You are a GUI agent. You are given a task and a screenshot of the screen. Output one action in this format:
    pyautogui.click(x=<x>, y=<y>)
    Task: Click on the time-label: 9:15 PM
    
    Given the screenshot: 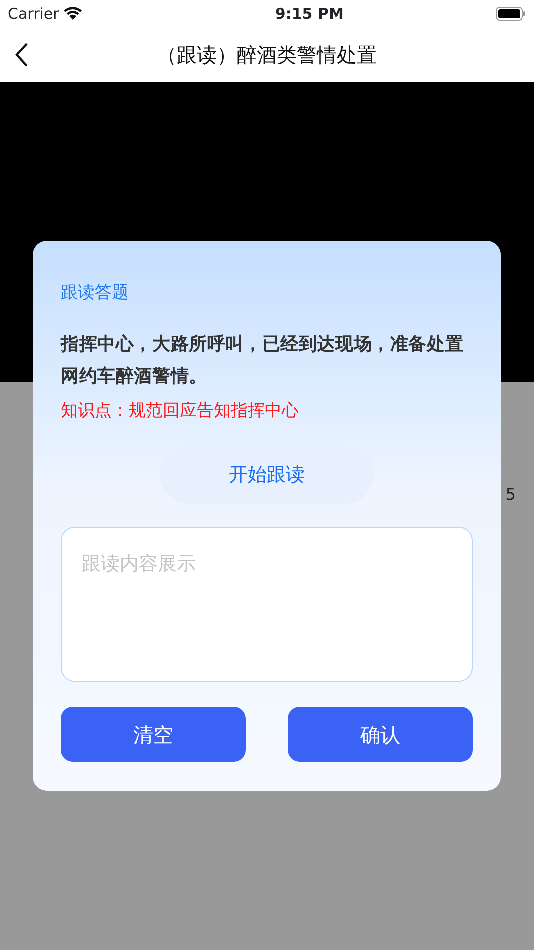 What is the action you would take?
    pyautogui.click(x=309, y=14)
    